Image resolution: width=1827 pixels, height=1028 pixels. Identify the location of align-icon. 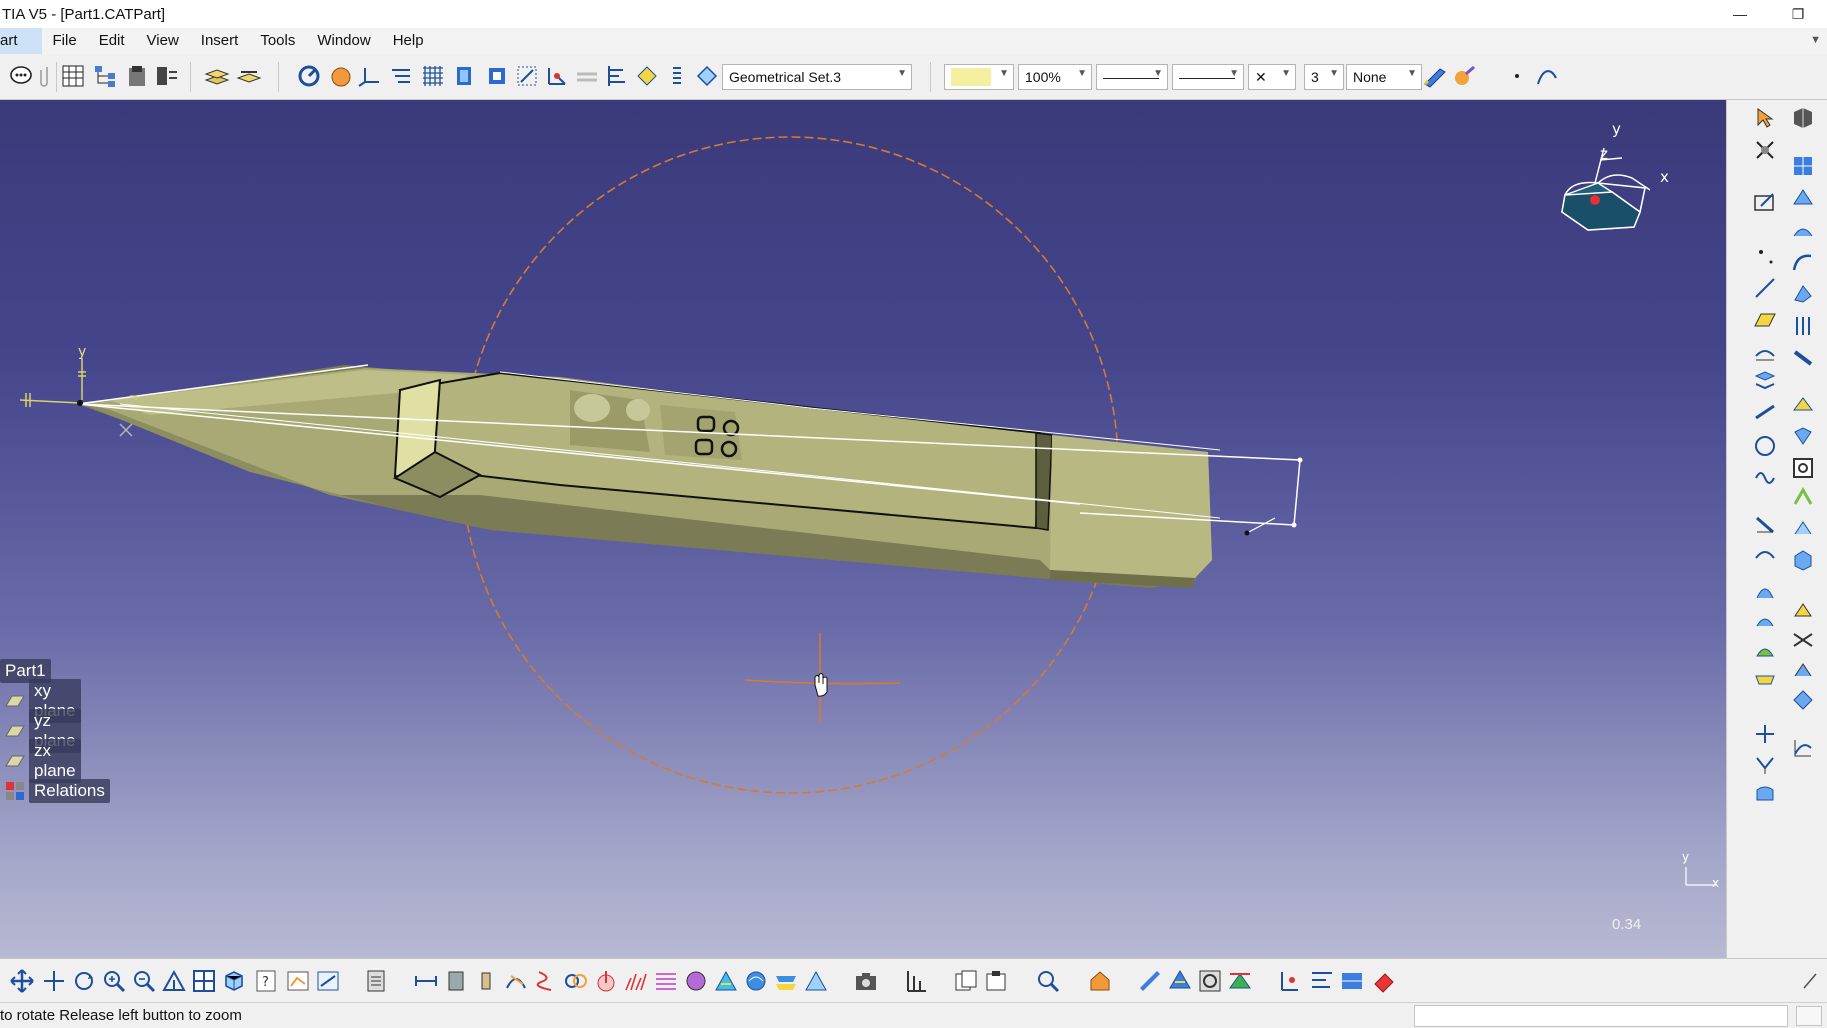
(617, 76).